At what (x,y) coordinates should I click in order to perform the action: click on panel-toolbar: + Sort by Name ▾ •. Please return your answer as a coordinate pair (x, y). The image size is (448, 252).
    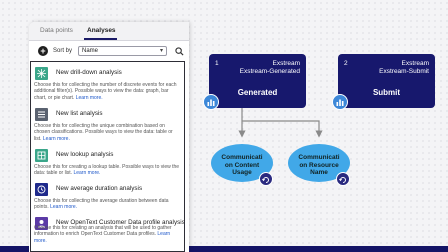
    Looking at the image, I should click on (109, 51).